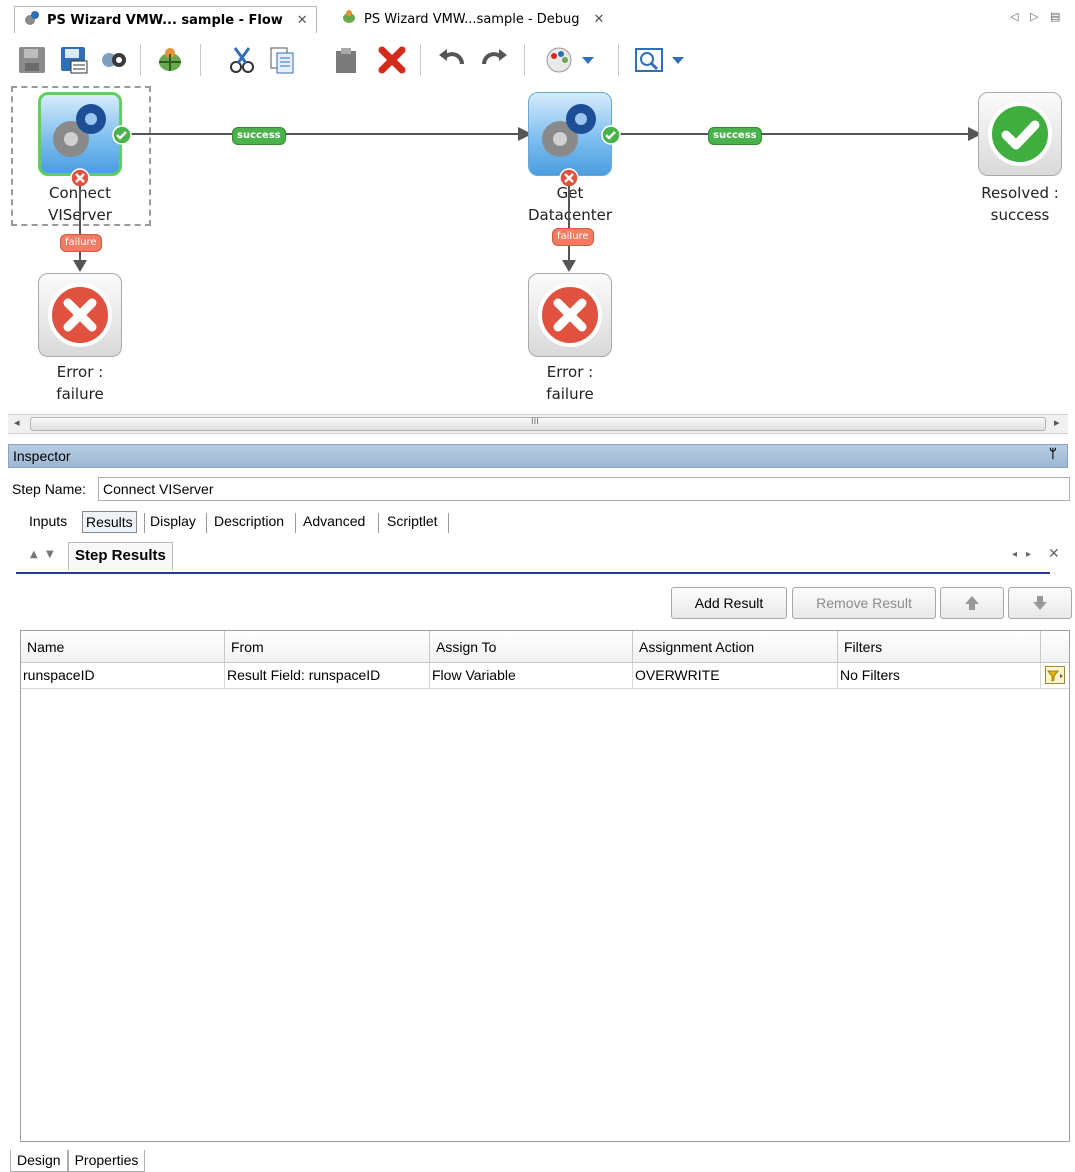  I want to click on resolved-node-label: Resolved : success, so click(1020, 204).